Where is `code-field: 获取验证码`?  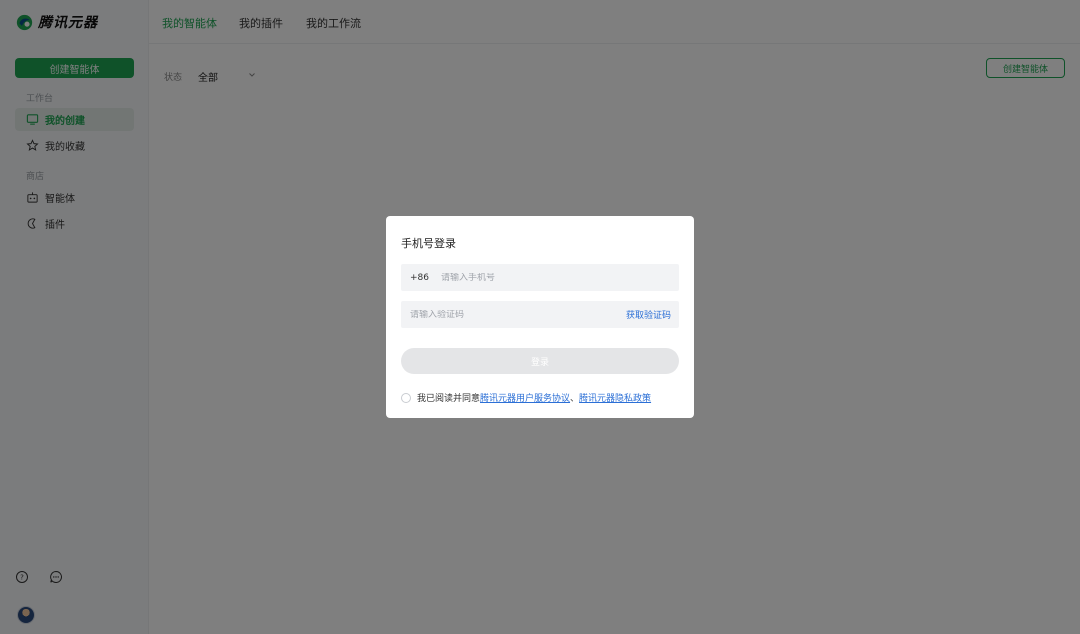 code-field: 获取验证码 is located at coordinates (540, 314).